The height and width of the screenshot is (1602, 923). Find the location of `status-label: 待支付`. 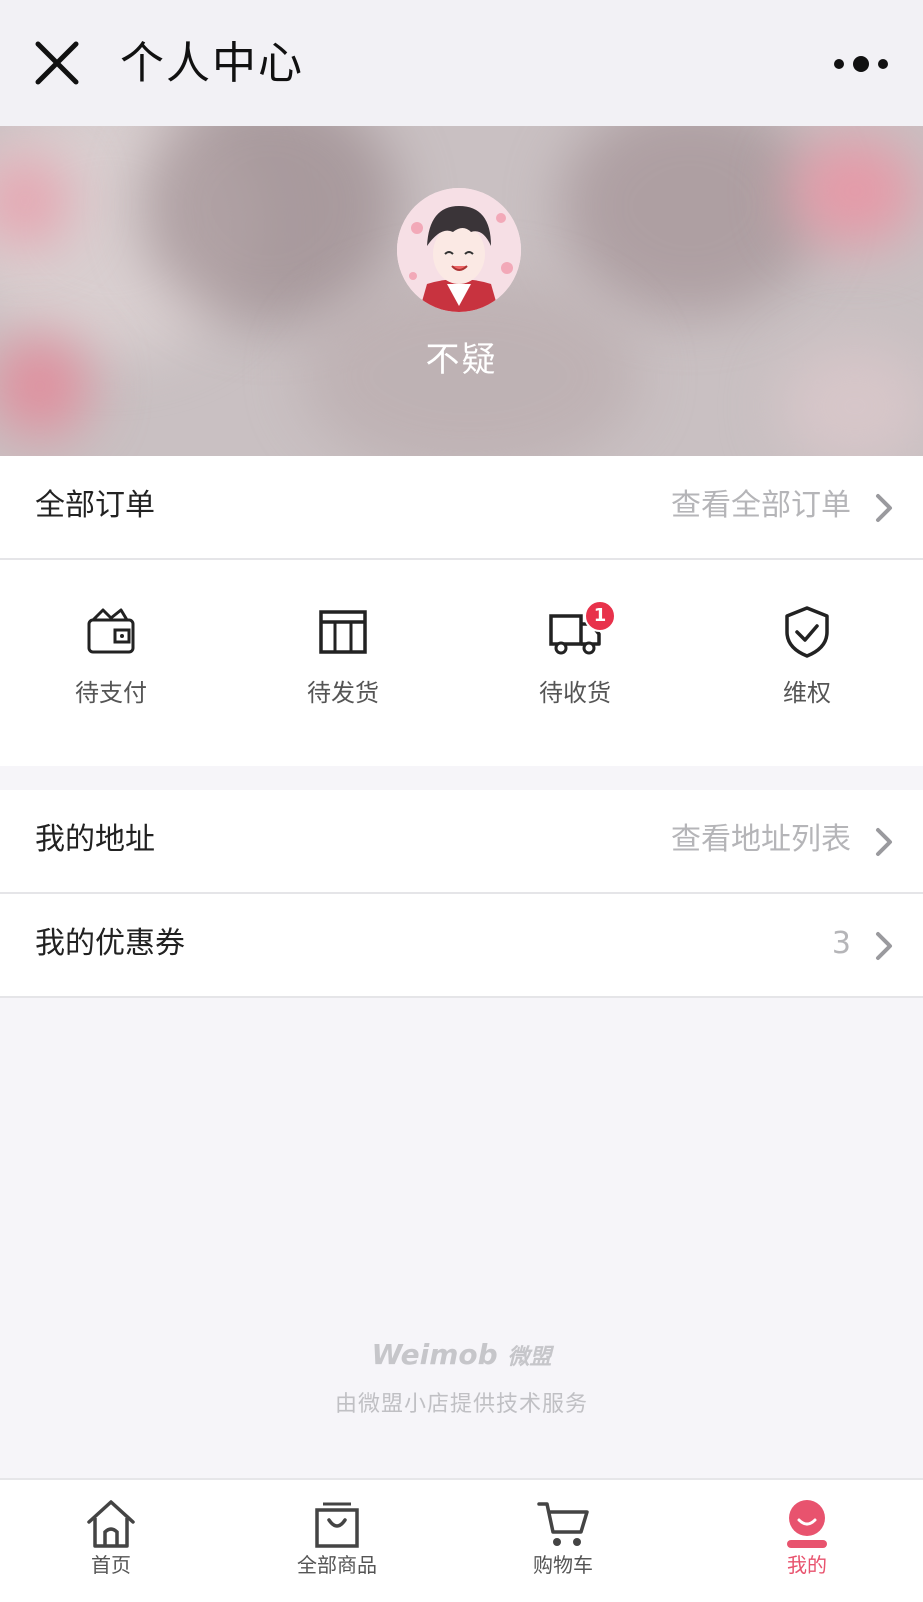

status-label: 待支付 is located at coordinates (111, 693).